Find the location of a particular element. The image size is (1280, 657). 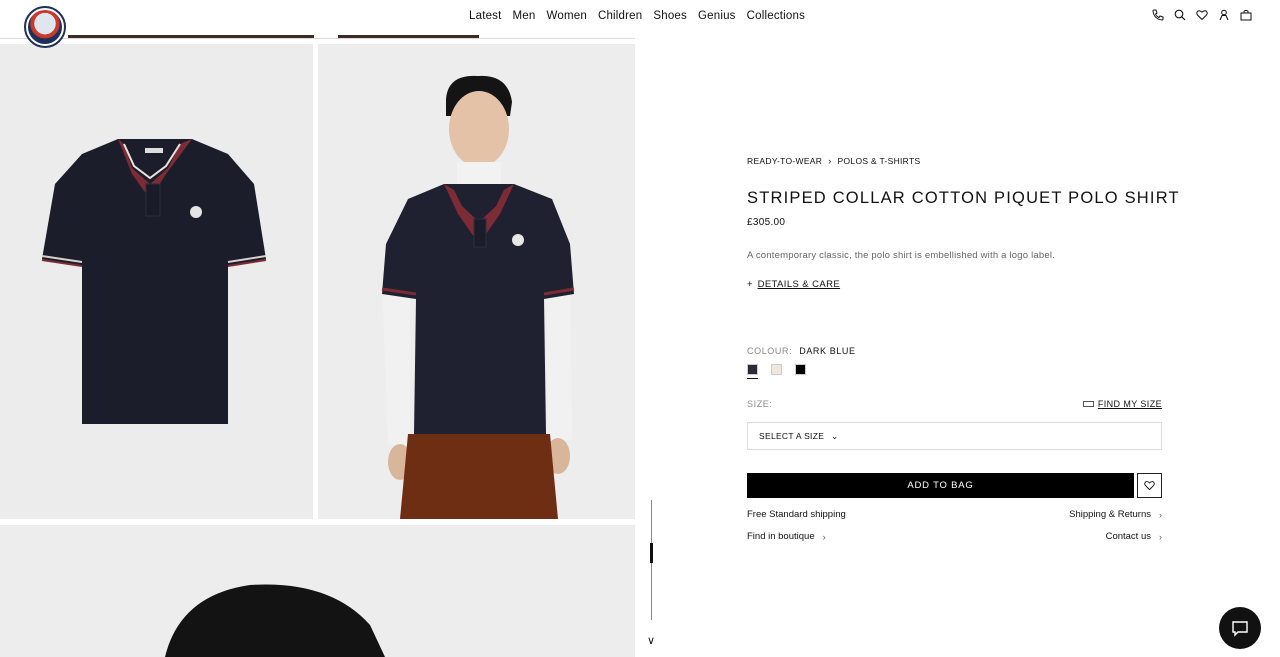

add-to-bag-button: ADD TO BAG is located at coordinates (940, 485).